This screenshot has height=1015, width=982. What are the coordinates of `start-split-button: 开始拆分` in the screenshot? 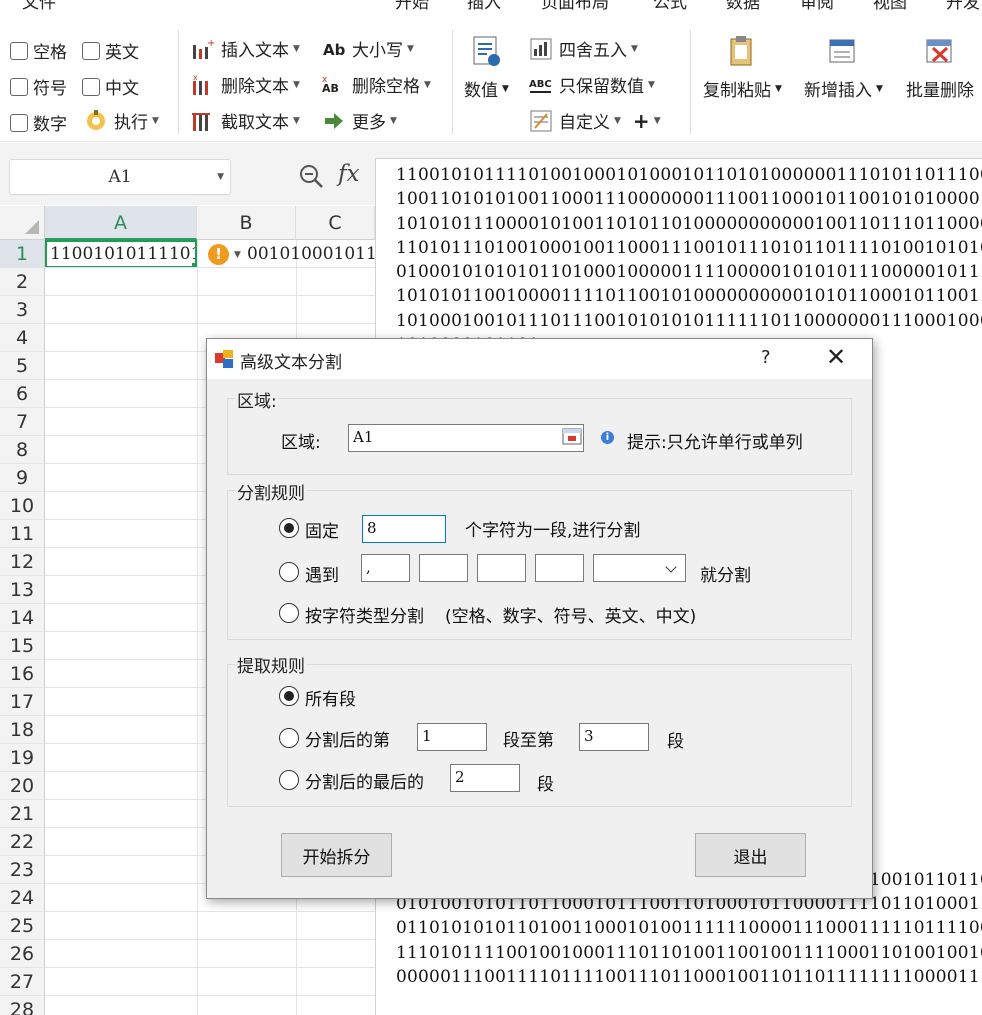 It's located at (336, 855).